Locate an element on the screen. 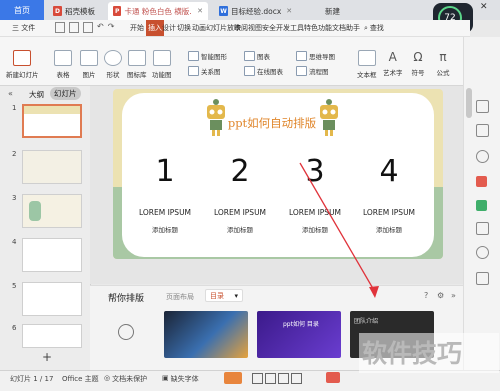 This screenshot has height=391, width=500. protect-status: ◎ 文档未保护 is located at coordinates (125, 379).